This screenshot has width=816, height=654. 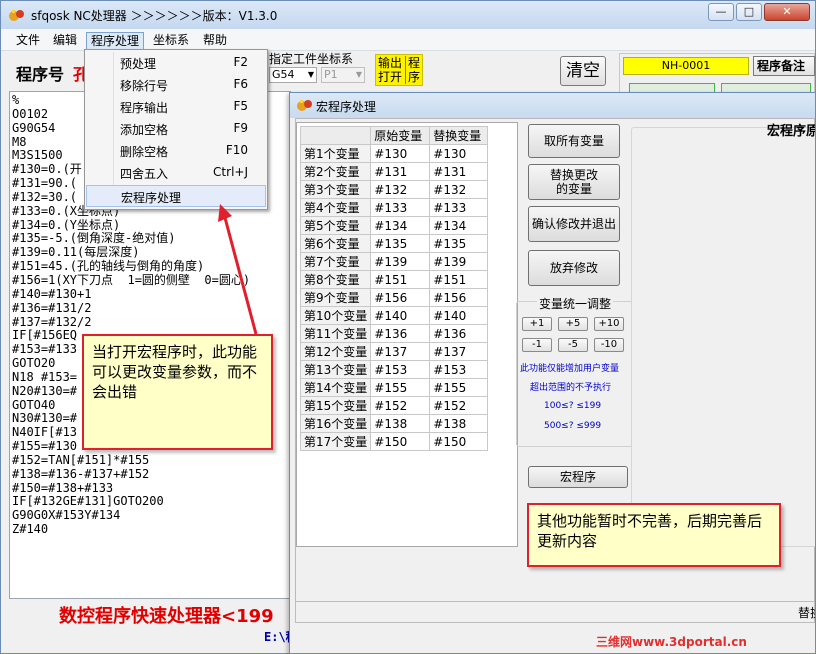 I want to click on replace-variable-cell: #155, so click(x=459, y=387).